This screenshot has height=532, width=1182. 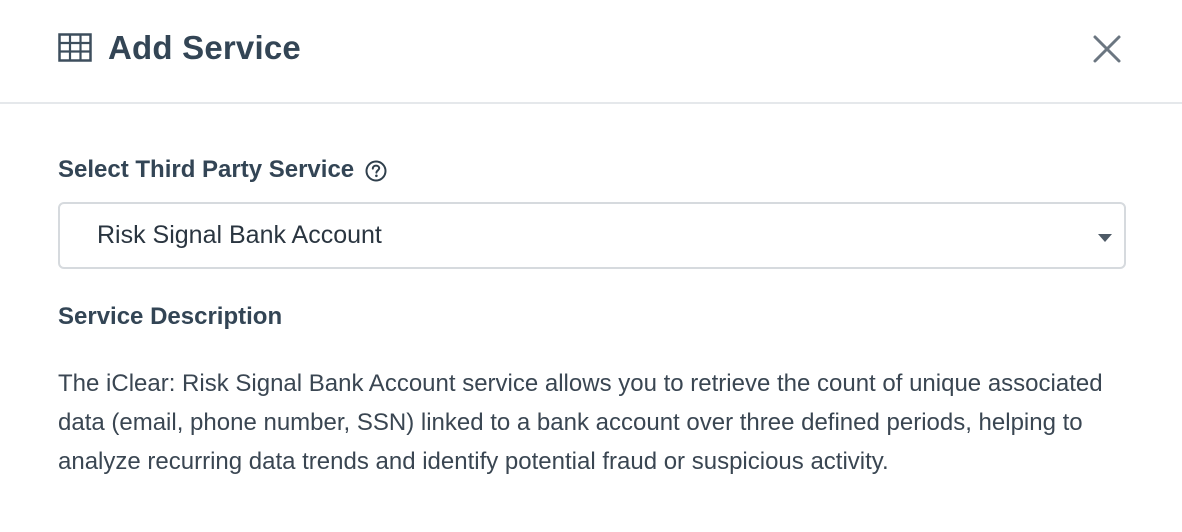 What do you see at coordinates (204, 47) in the screenshot?
I see `modal-title: Add Service` at bounding box center [204, 47].